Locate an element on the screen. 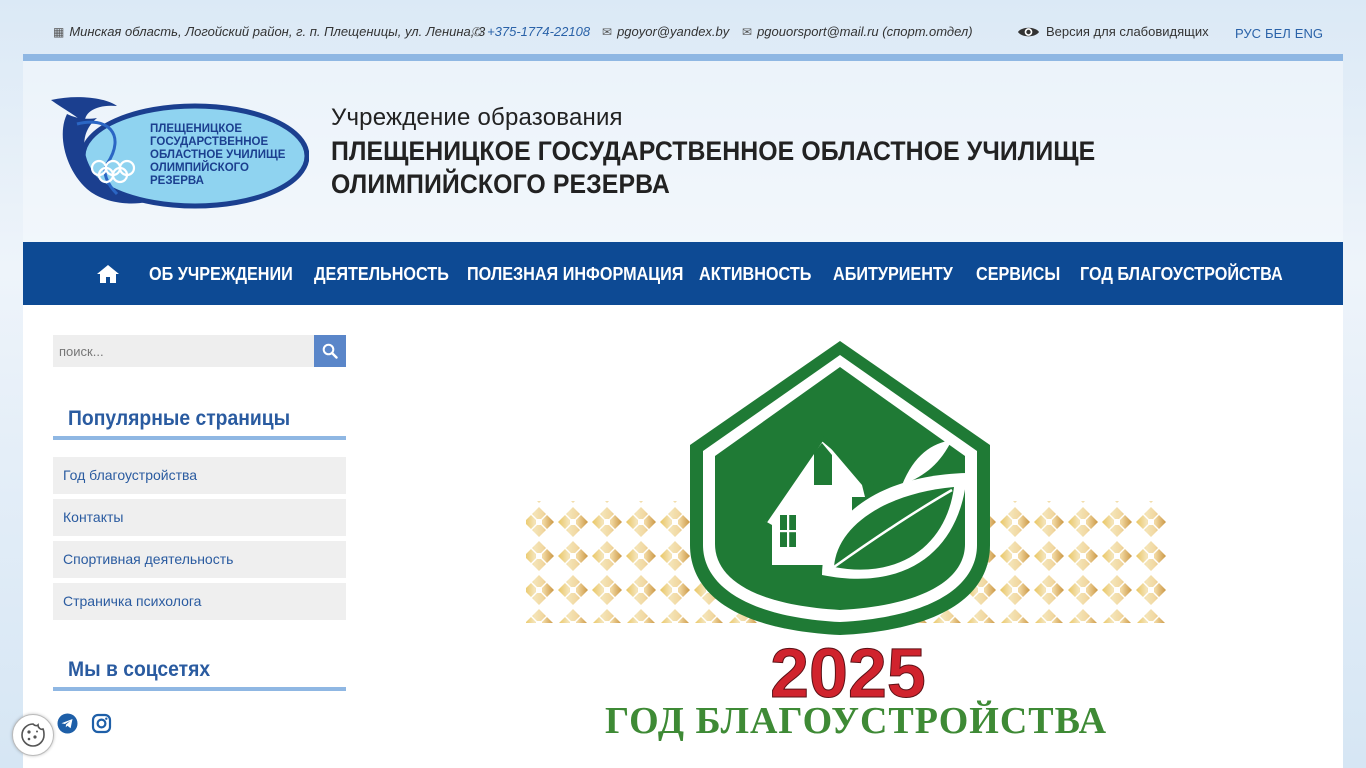 This screenshot has height=768, width=1366. banner-caption: ГОД БЛАГОУСТРОЙСТВА is located at coordinates (856, 721).